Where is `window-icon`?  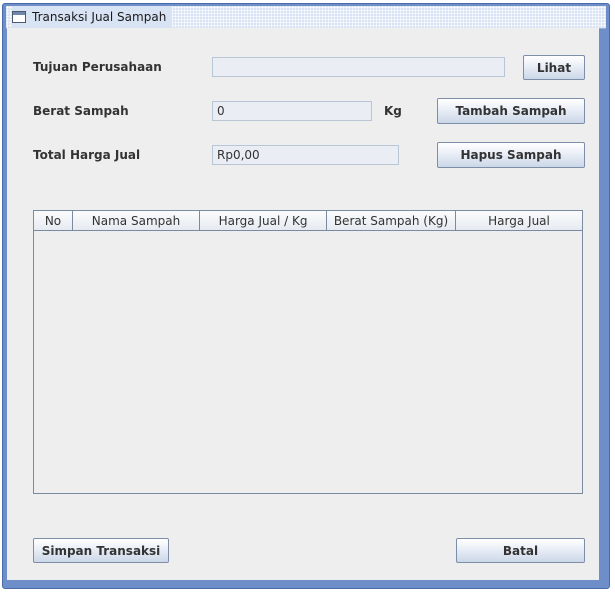
window-icon is located at coordinates (19, 17).